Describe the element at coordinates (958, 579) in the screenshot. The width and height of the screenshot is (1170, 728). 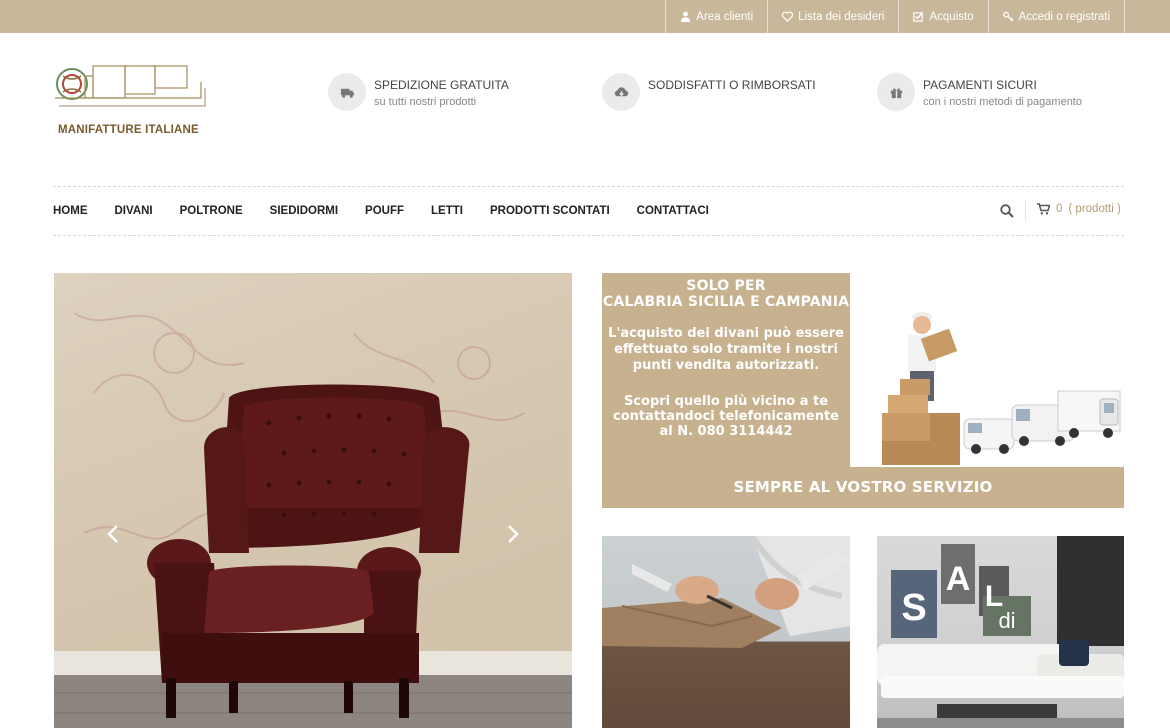
I see `saldi-letter-a: A` at that location.